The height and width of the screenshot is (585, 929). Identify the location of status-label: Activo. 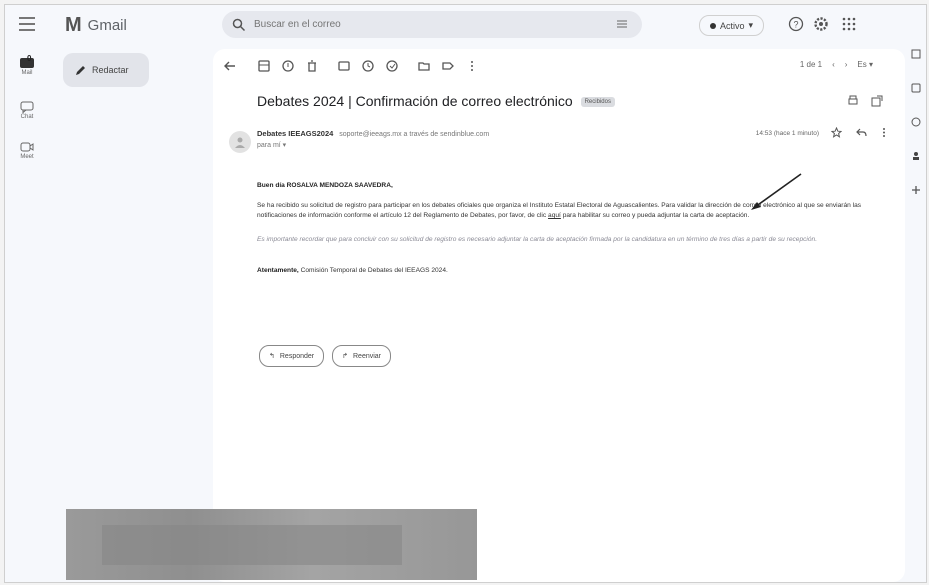
(732, 25).